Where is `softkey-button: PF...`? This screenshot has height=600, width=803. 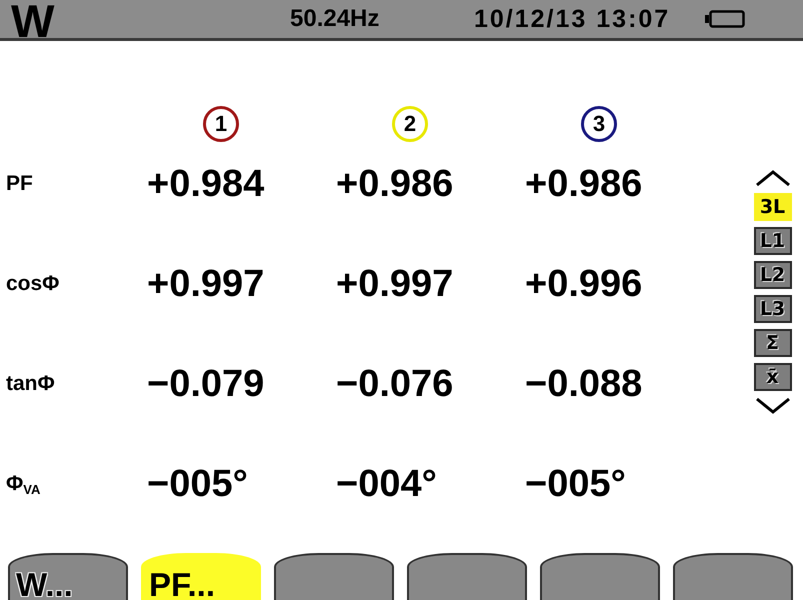 softkey-button: PF... is located at coordinates (201, 576).